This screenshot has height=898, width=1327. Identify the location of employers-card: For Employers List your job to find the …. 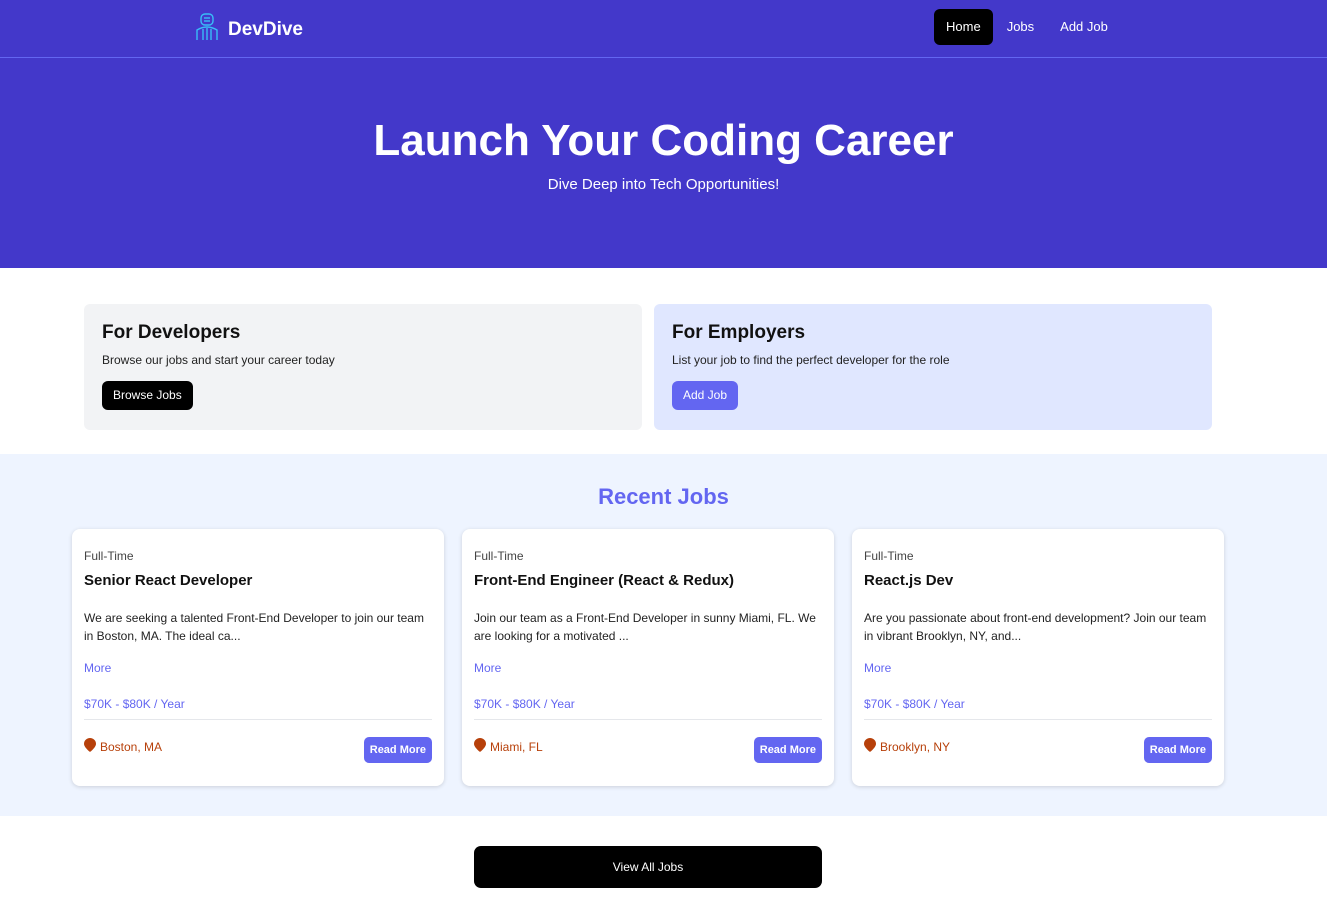
(933, 367).